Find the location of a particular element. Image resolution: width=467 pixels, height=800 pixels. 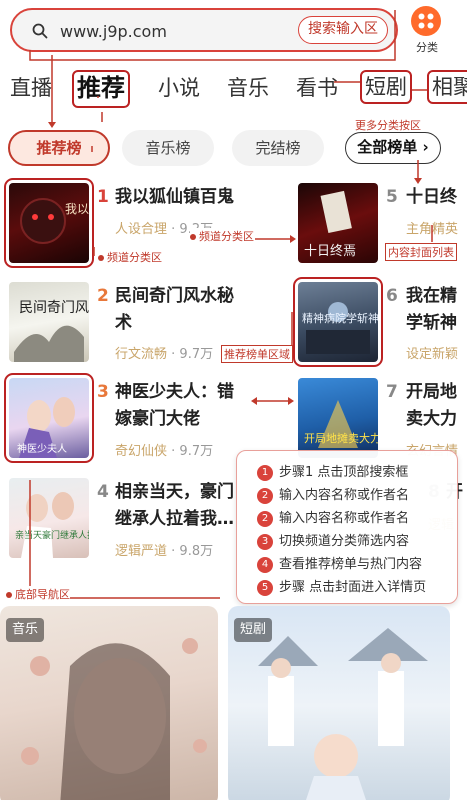

tab-short-drama: 短剧 is located at coordinates (386, 87).